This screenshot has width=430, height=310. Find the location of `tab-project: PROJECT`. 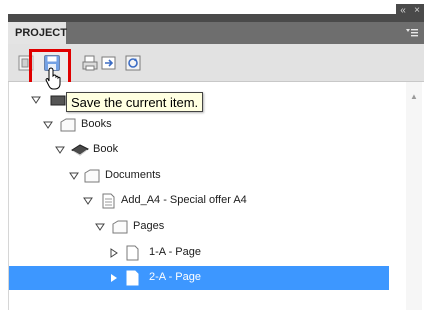

tab-project: PROJECT is located at coordinates (37, 33).